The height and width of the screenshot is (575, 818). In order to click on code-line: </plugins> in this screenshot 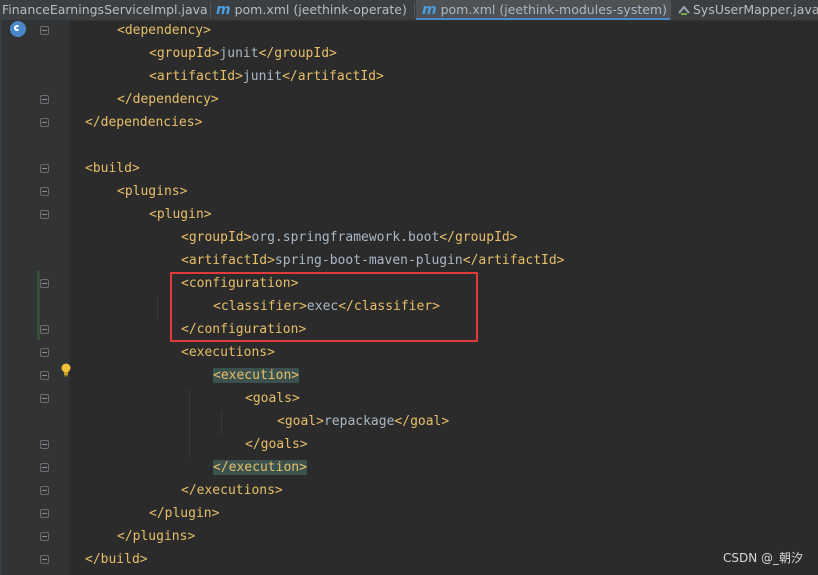, I will do `click(156, 536)`.